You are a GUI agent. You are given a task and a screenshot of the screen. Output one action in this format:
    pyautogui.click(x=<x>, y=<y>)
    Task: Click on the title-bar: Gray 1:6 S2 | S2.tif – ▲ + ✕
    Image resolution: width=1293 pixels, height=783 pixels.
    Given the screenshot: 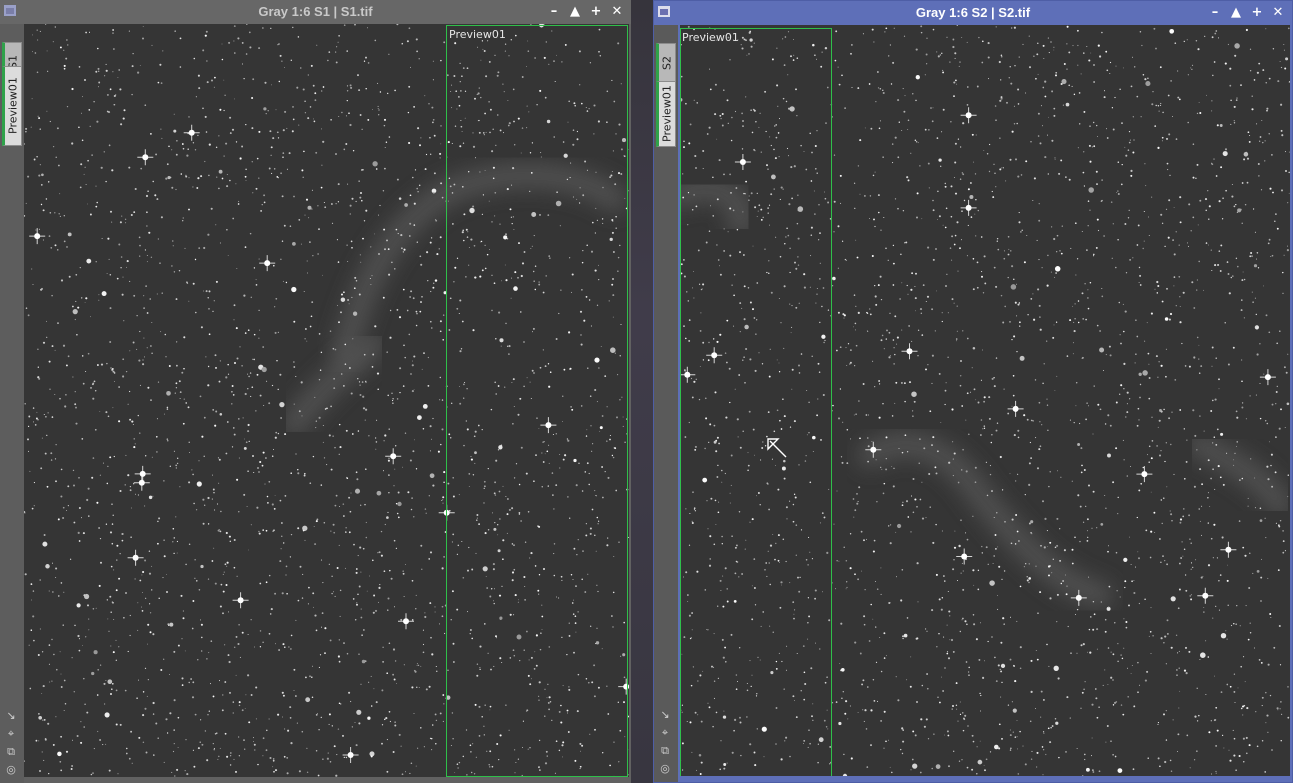 What is the action you would take?
    pyautogui.click(x=973, y=13)
    